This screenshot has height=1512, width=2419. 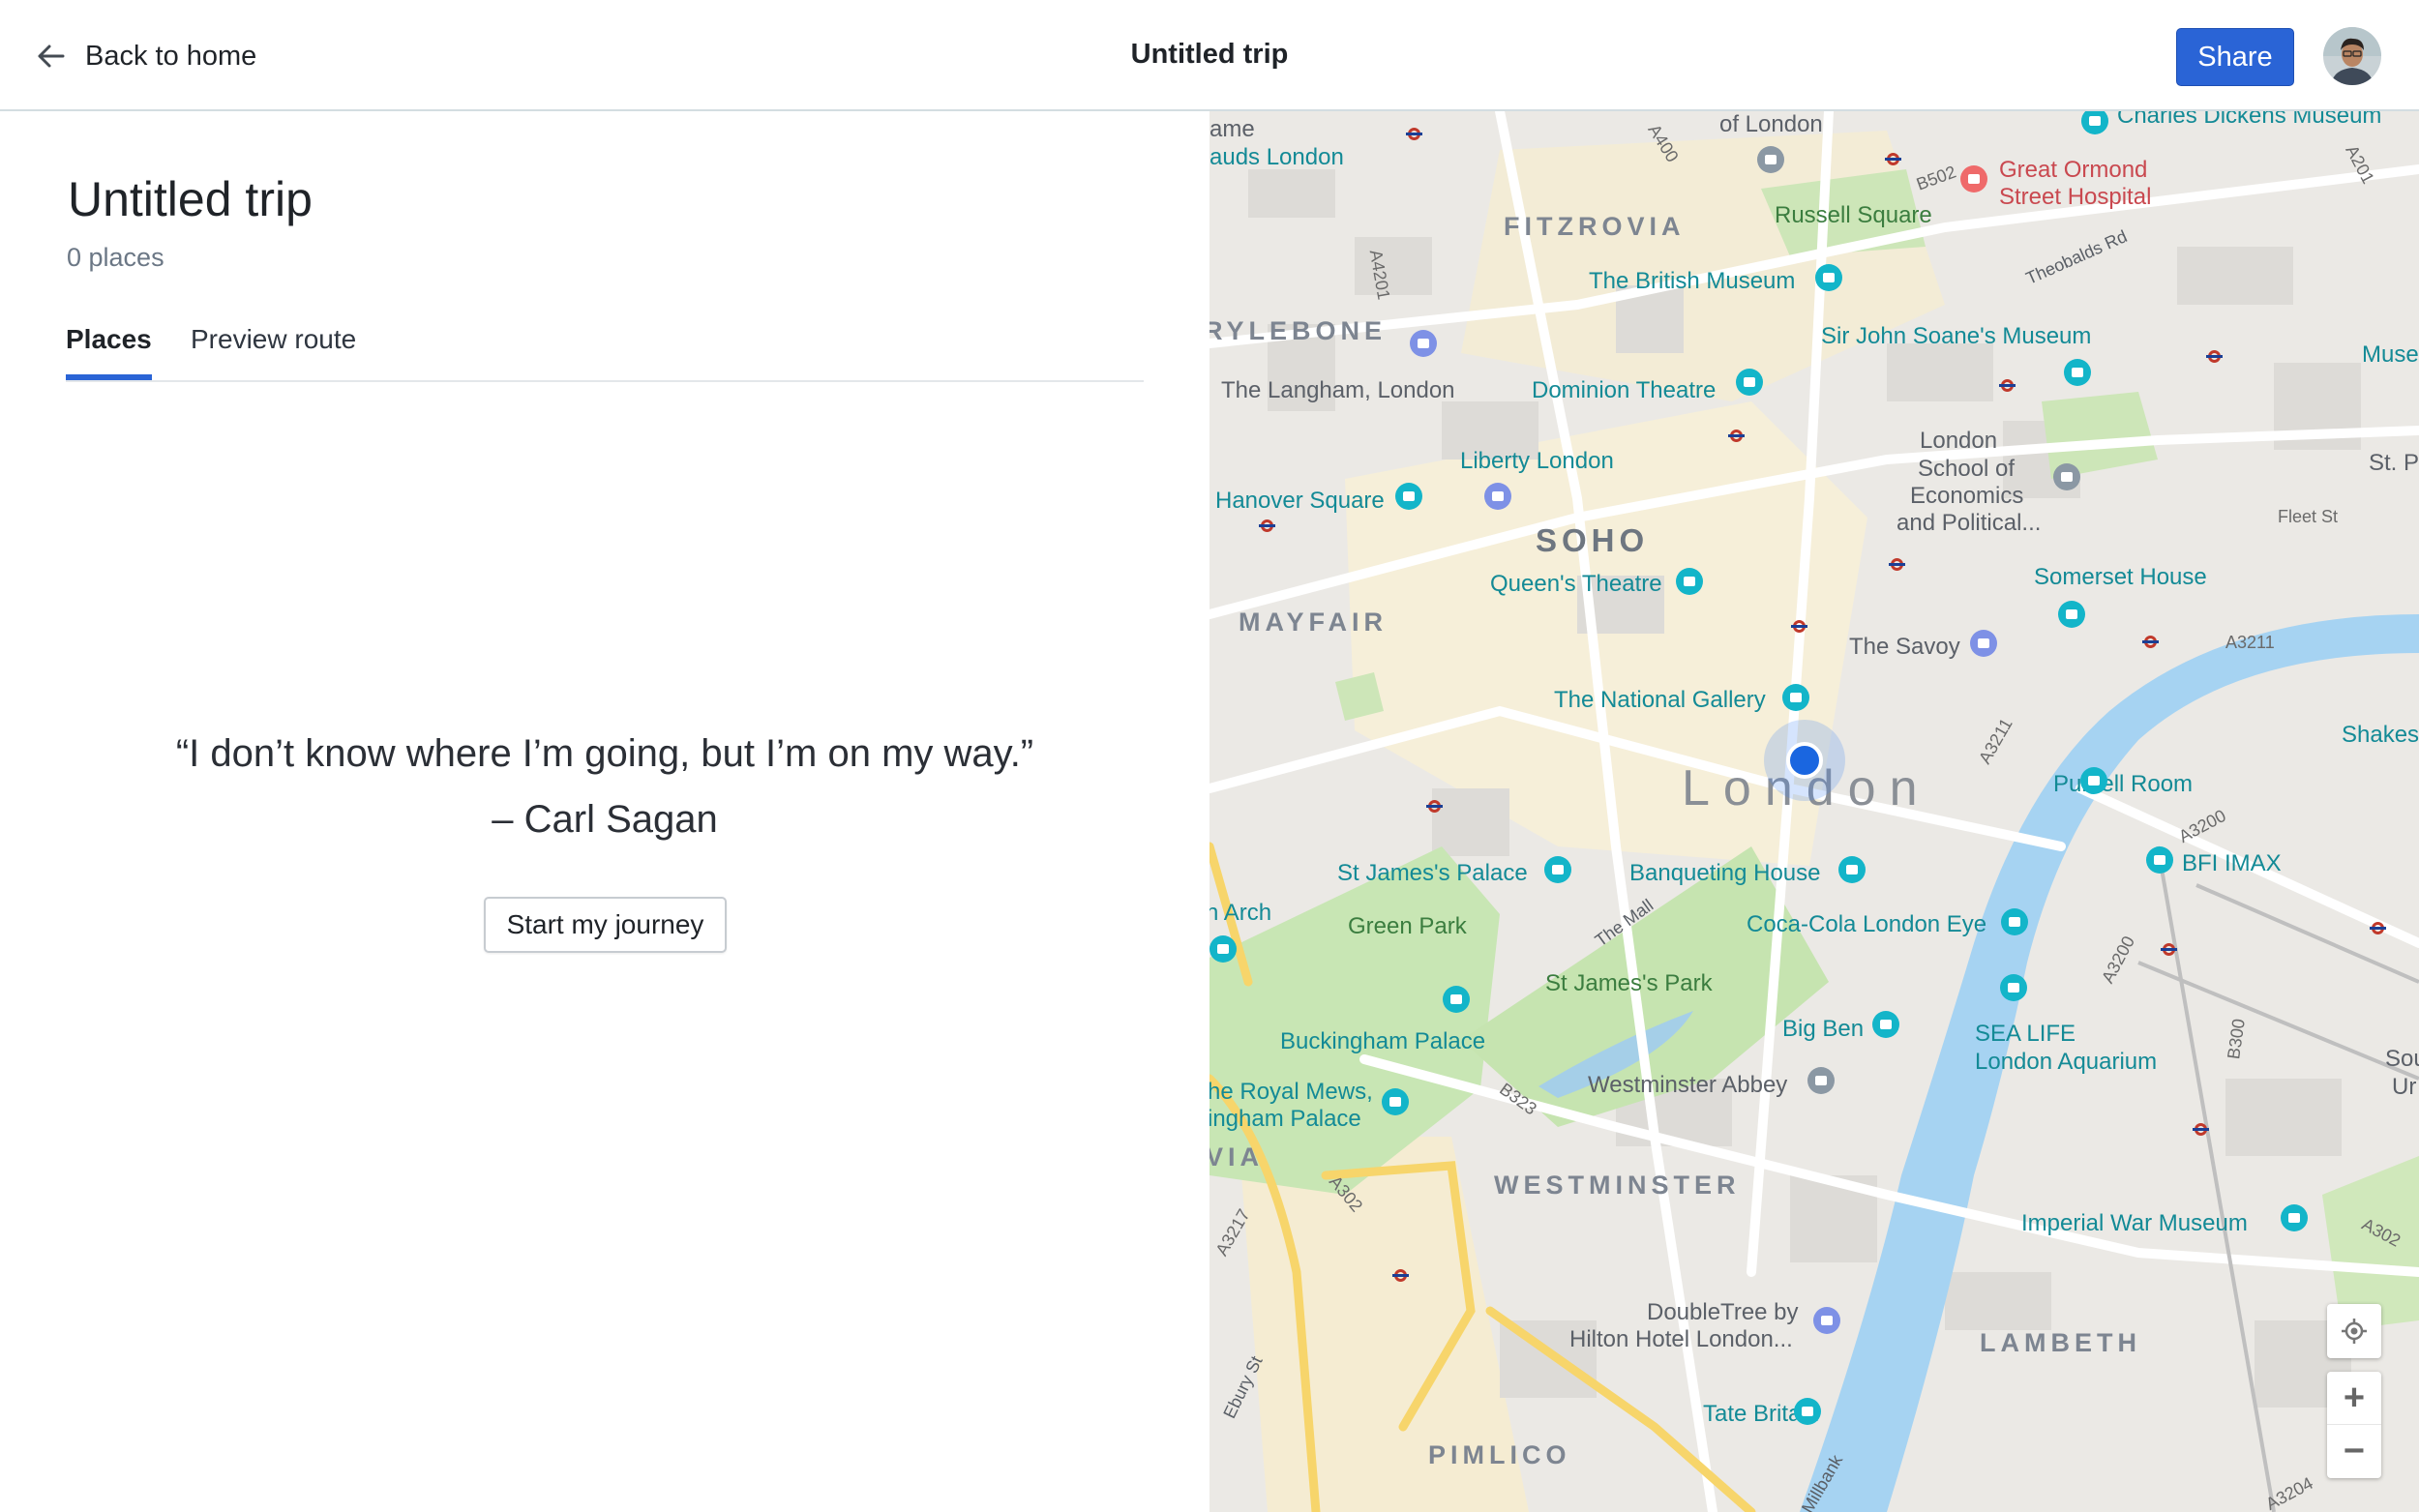 I want to click on map-label-queens-theatre: Queen's Theatre, so click(x=1576, y=584).